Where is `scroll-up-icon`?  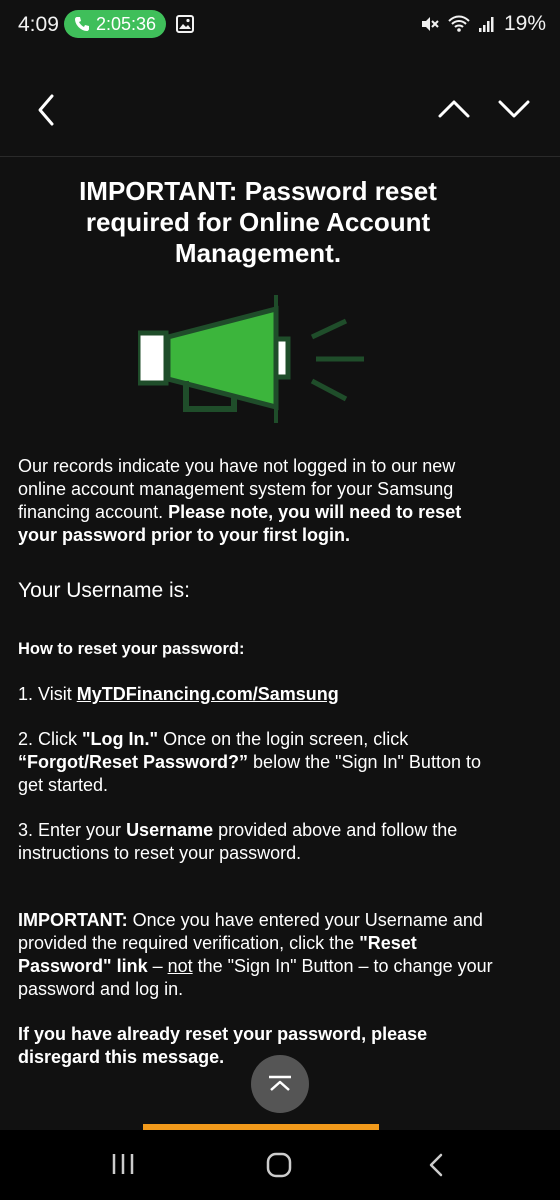
scroll-up-icon is located at coordinates (280, 1083).